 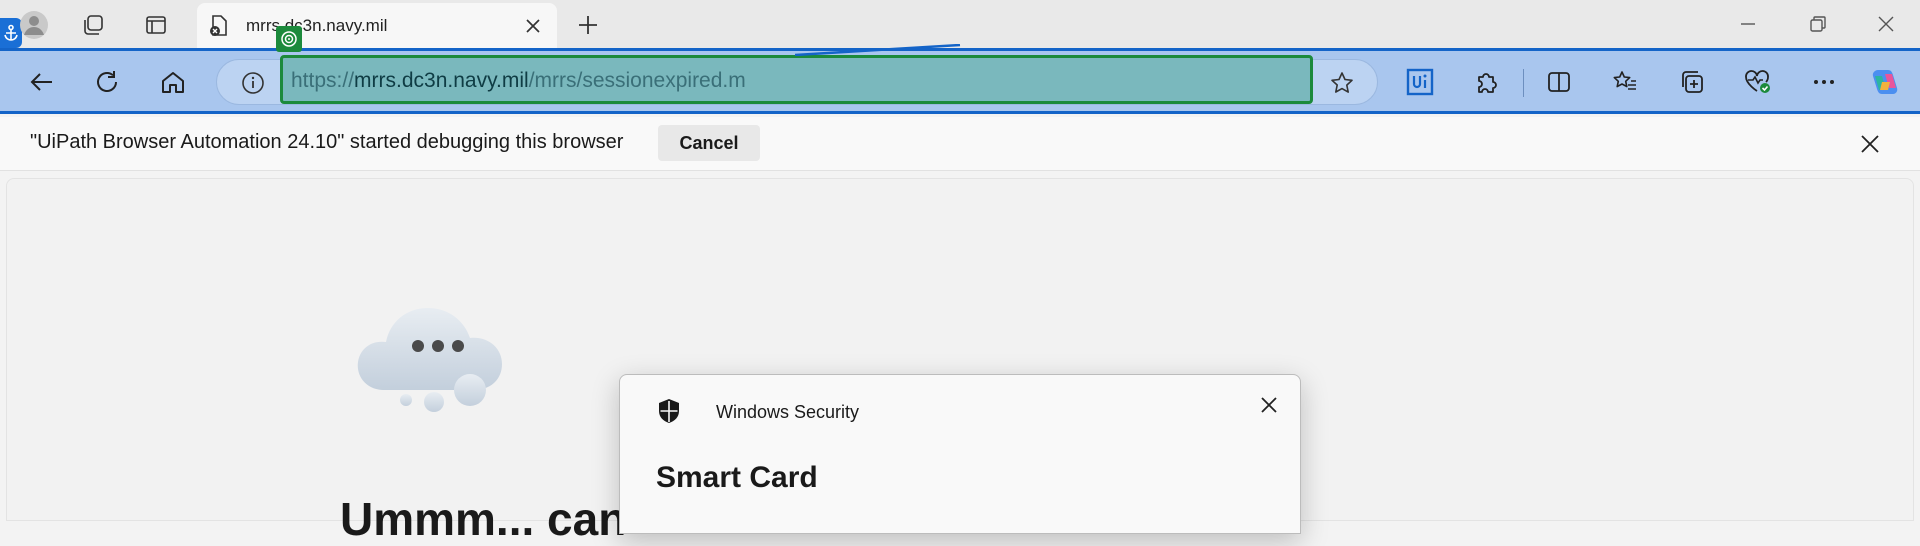 I want to click on cancel-button: Cancel, so click(x=709, y=143).